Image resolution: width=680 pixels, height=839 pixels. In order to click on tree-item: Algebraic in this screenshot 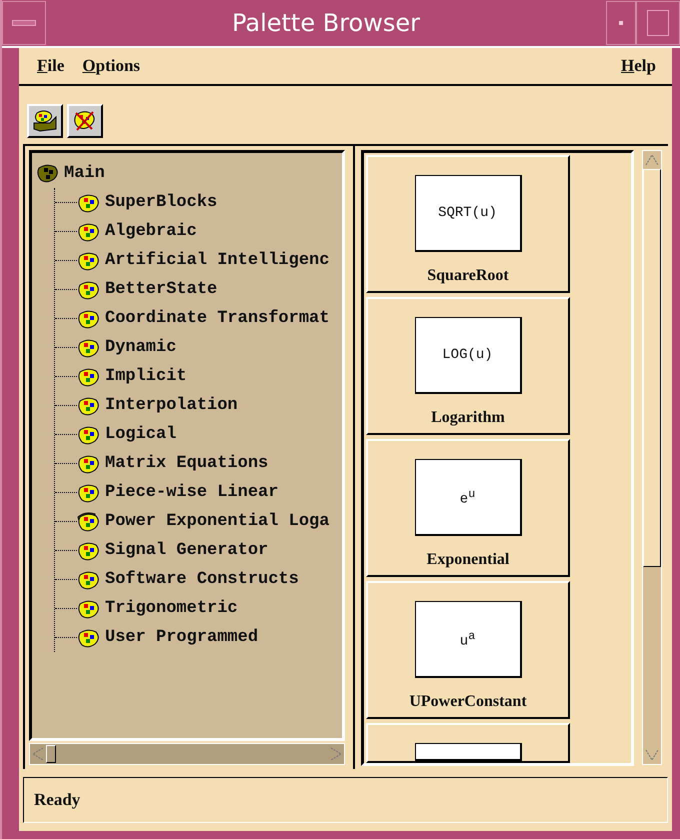, I will do `click(151, 231)`.